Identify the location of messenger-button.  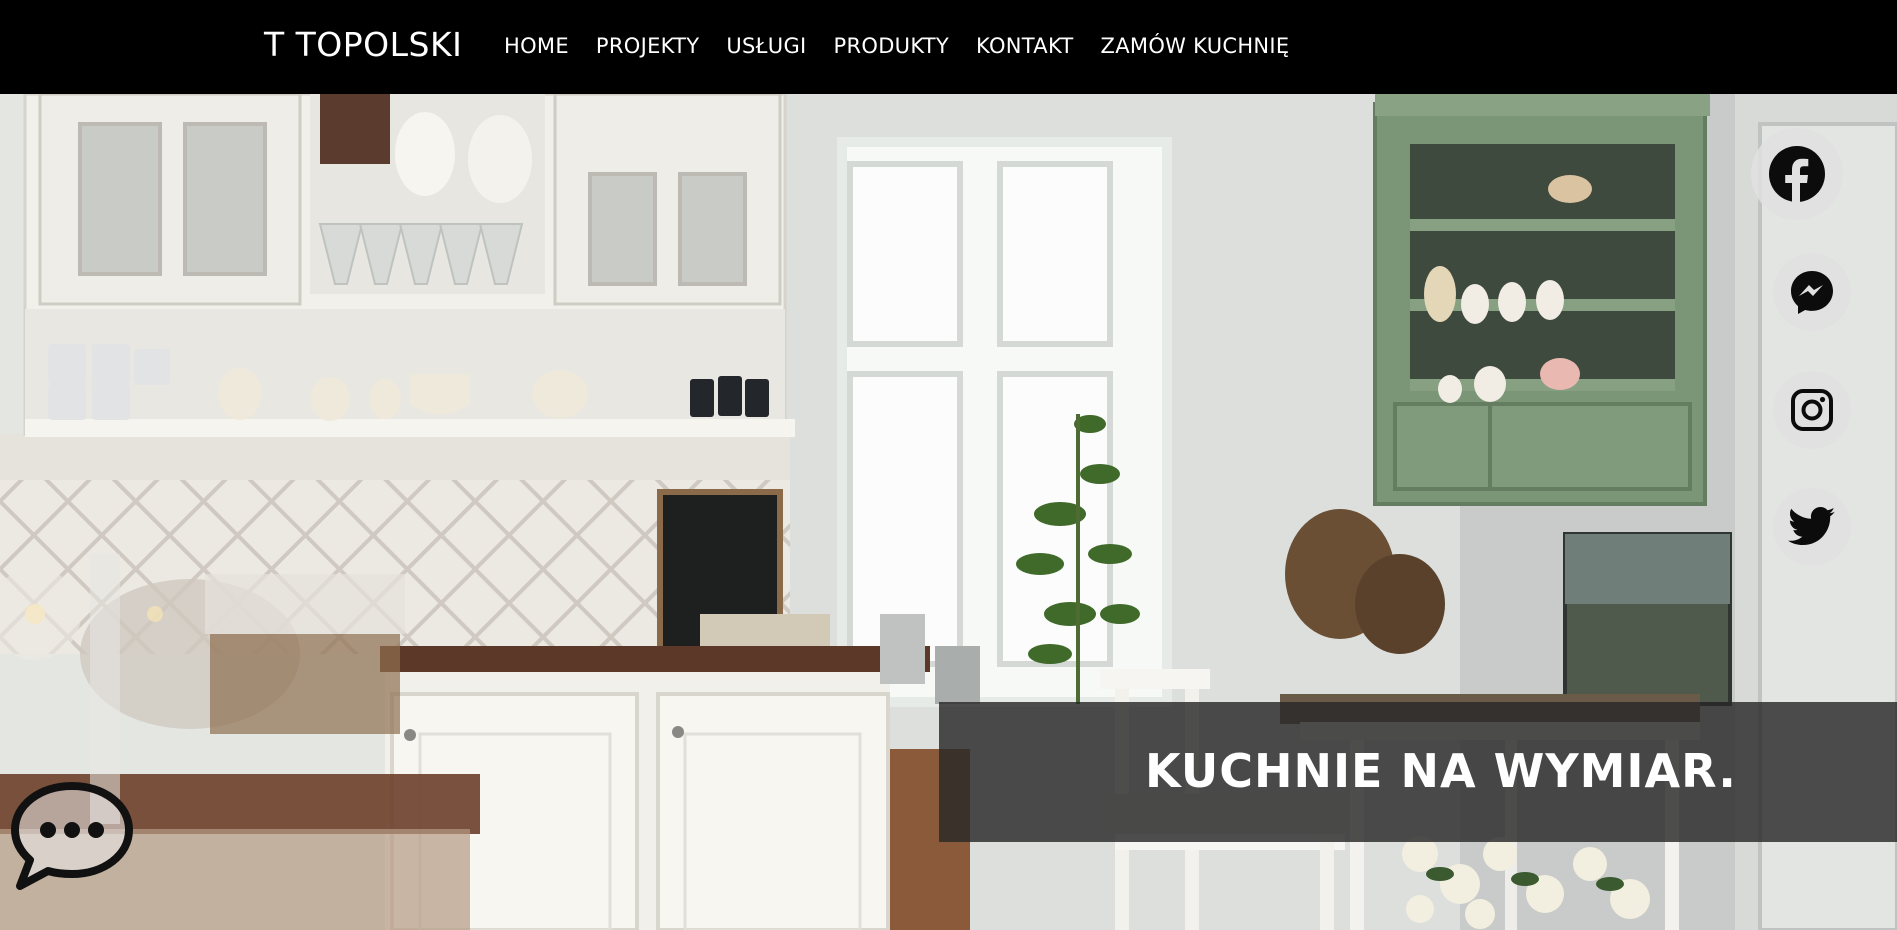
(1812, 292).